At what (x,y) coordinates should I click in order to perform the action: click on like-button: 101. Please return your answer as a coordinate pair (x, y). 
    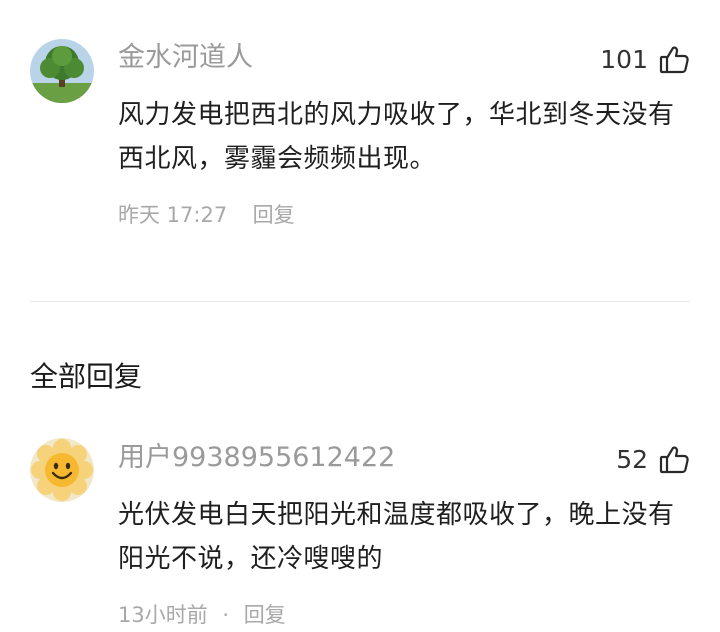
    Looking at the image, I should click on (645, 60).